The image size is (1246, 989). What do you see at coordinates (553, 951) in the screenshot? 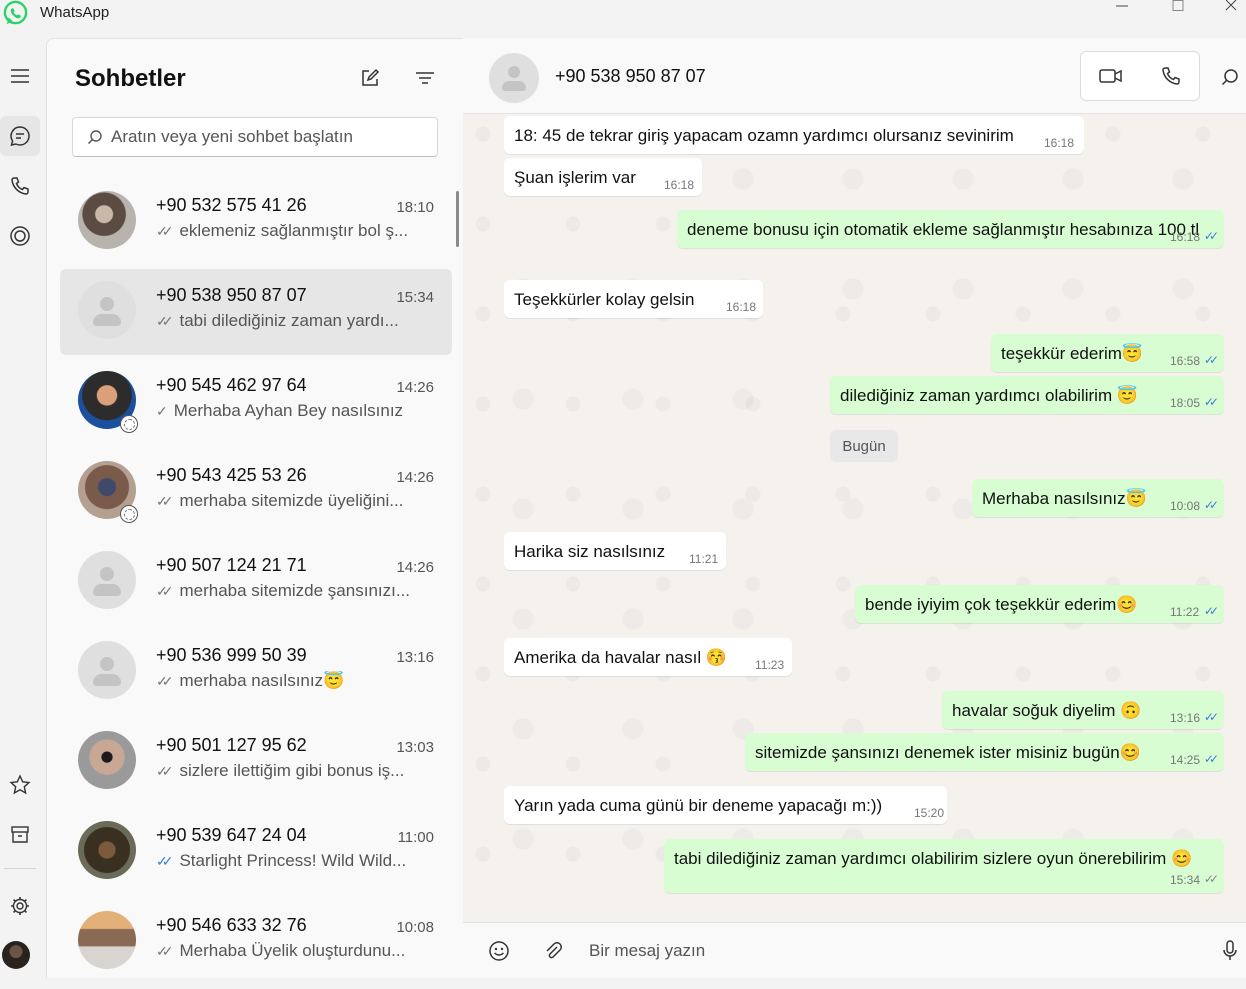
I see `attach-button` at bounding box center [553, 951].